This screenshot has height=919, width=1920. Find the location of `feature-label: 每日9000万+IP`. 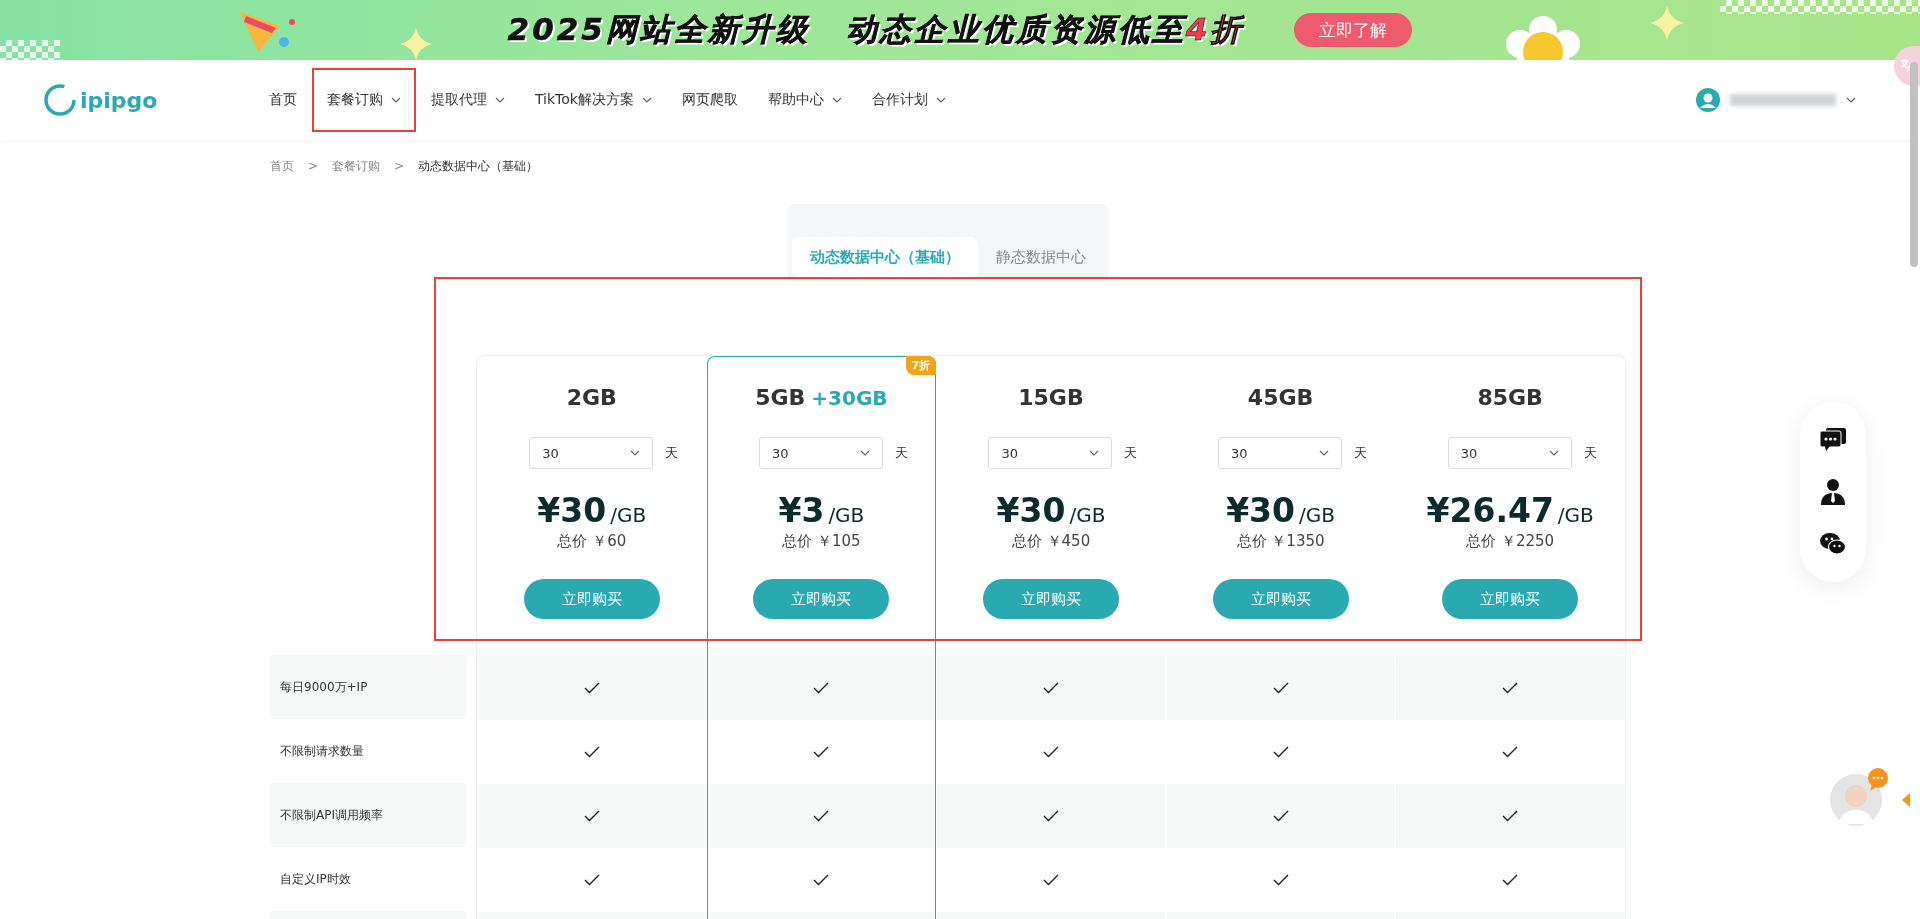

feature-label: 每日9000万+IP is located at coordinates (324, 687).